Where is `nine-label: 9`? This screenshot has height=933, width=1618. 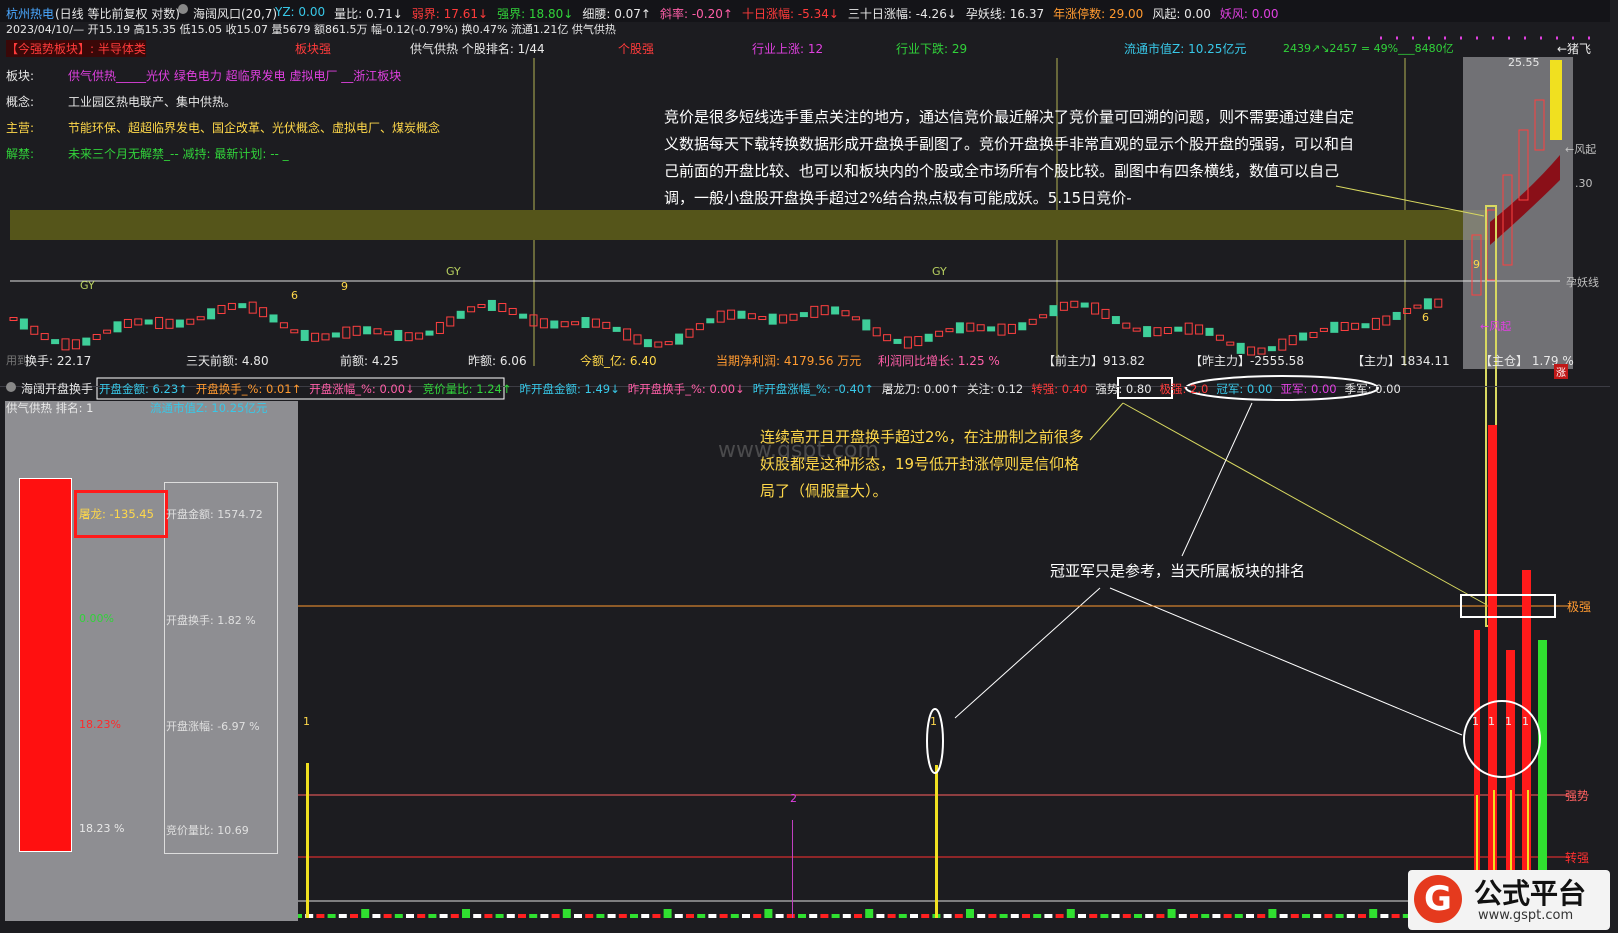 nine-label: 9 is located at coordinates (344, 286).